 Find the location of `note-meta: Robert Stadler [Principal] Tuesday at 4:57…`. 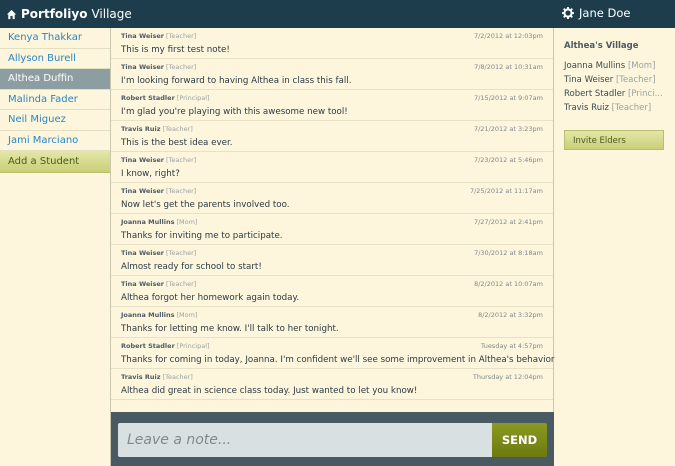

note-meta: Robert Stadler [Principal] Tuesday at 4:57… is located at coordinates (332, 346).